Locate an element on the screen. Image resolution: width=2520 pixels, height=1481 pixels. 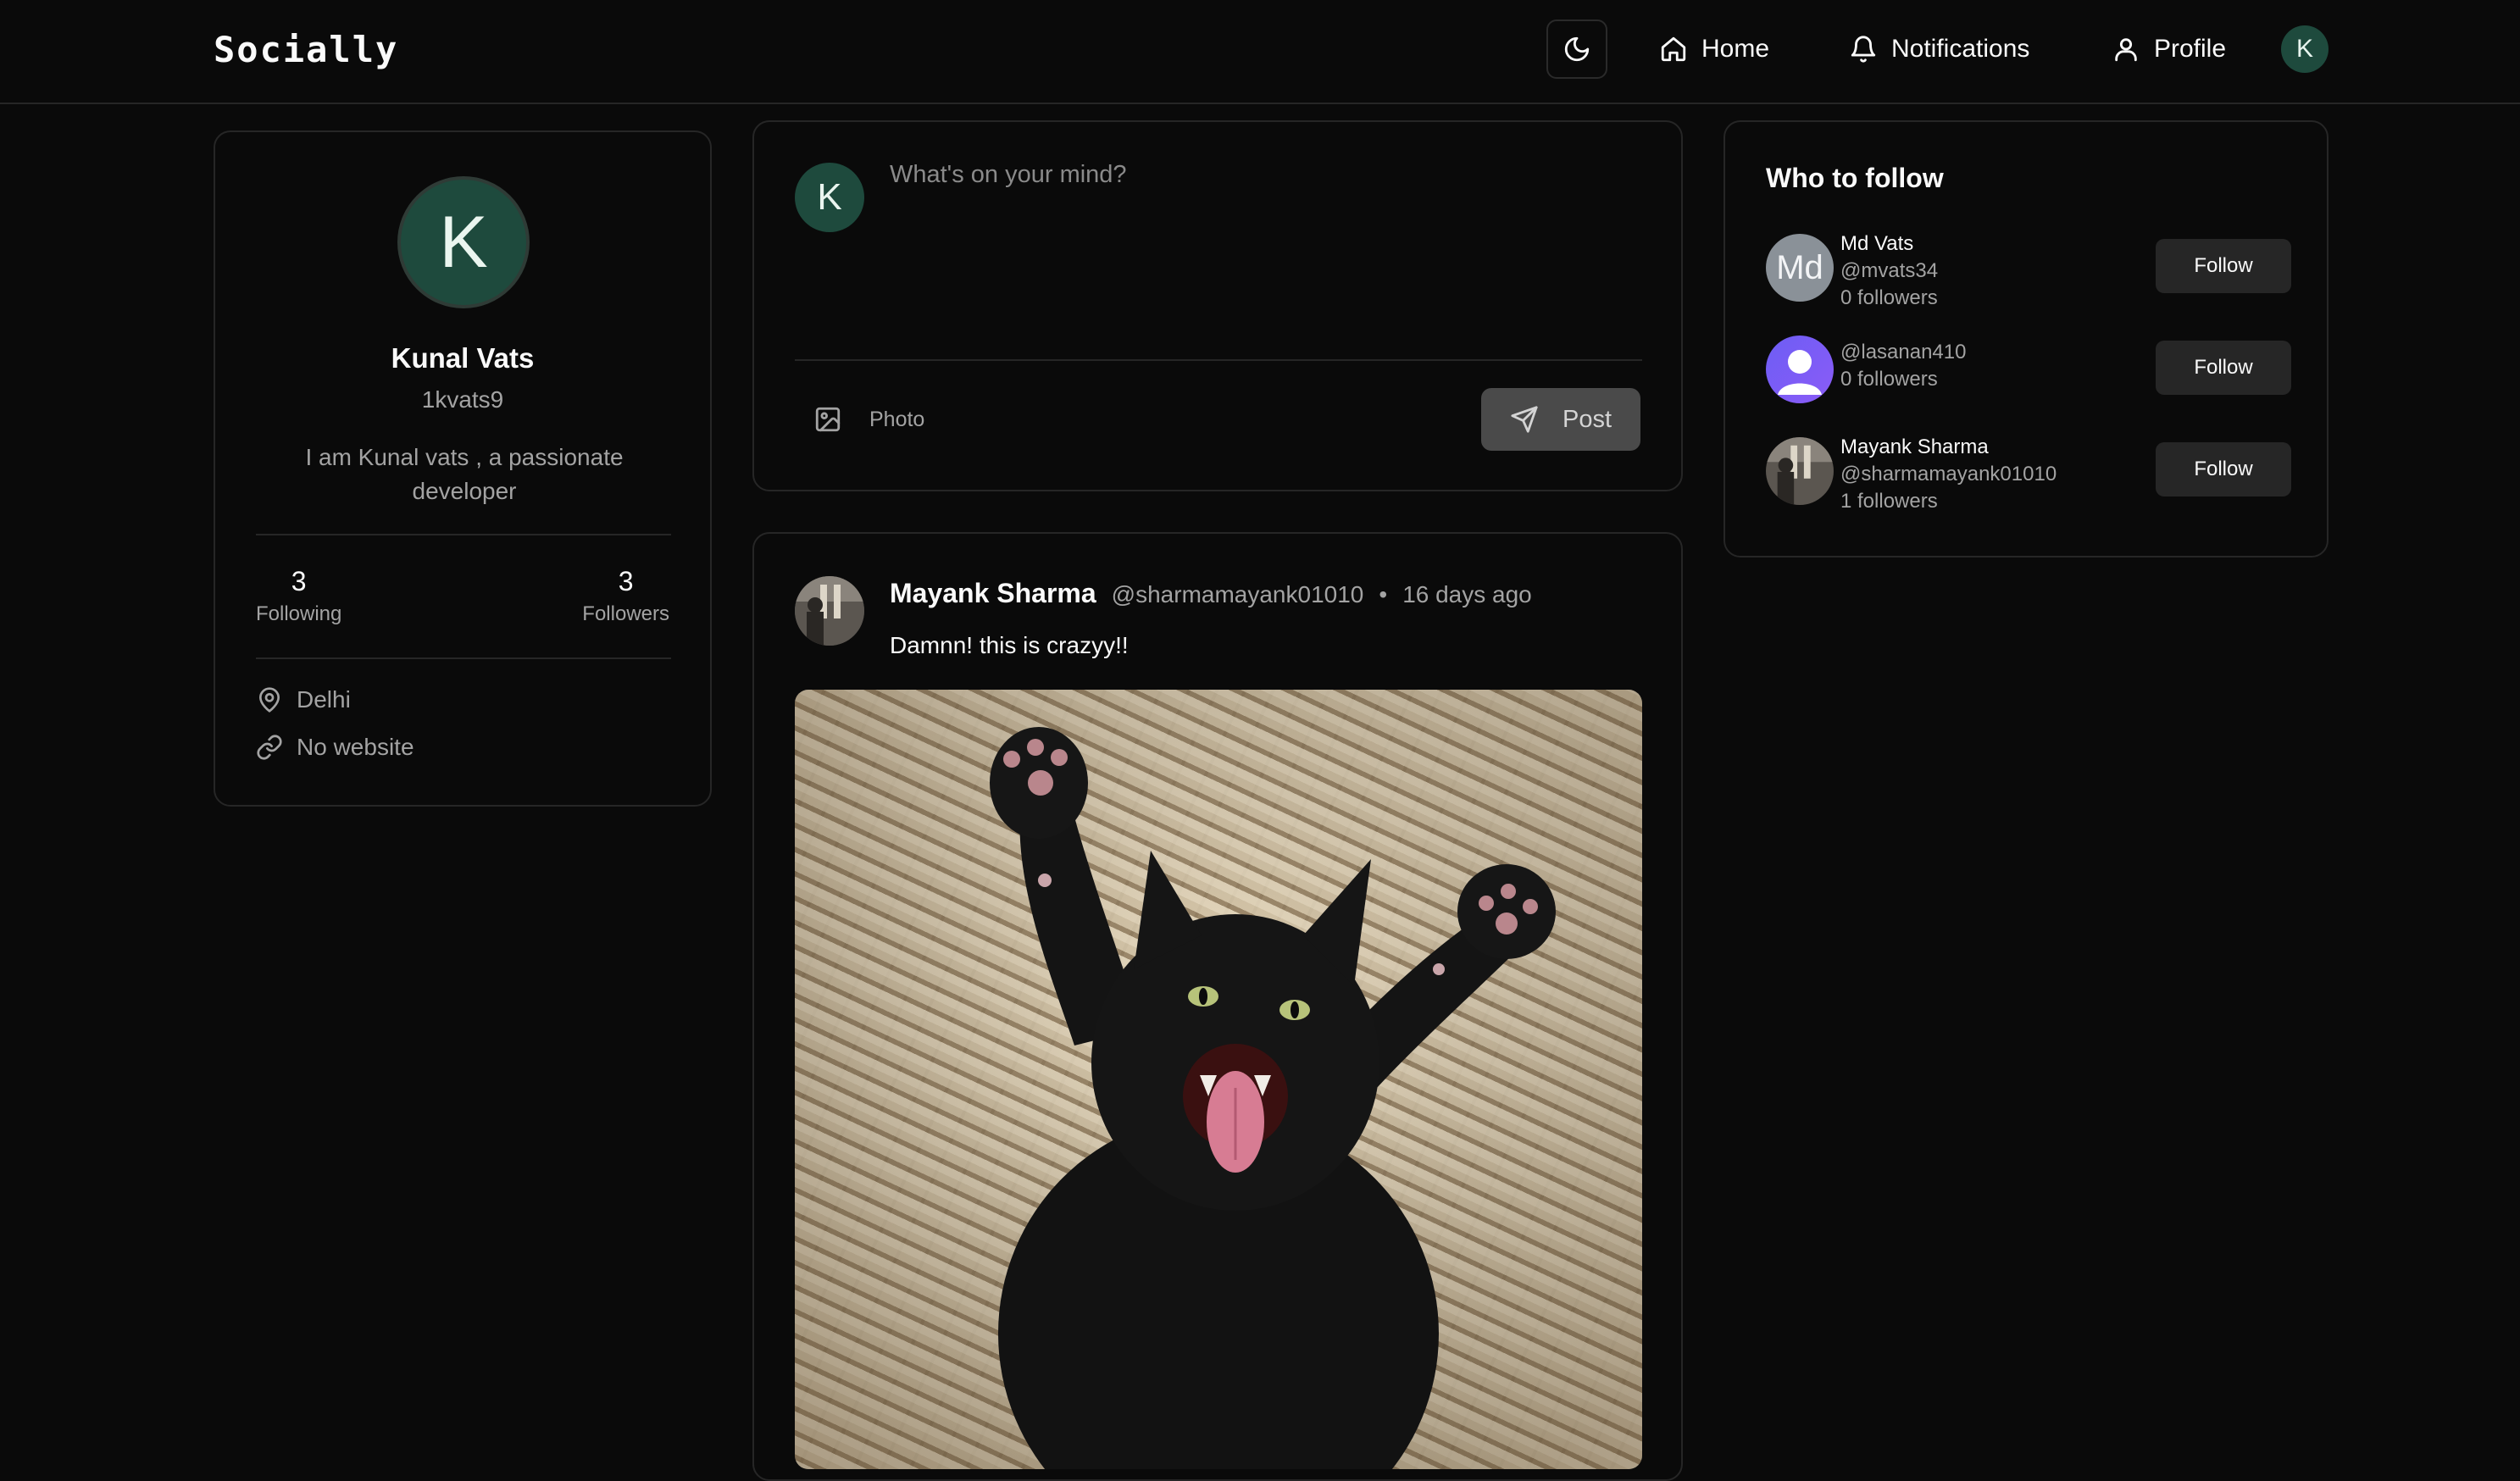
profile-bio: I am Kunal vats , a passionate developer is located at coordinates (465, 474).